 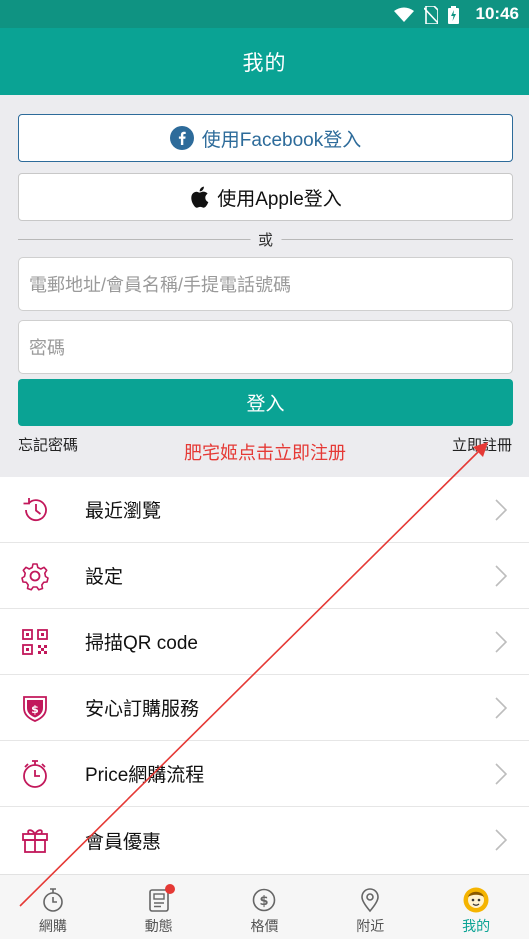 What do you see at coordinates (104, 577) in the screenshot?
I see `menu-item-label: 設定` at bounding box center [104, 577].